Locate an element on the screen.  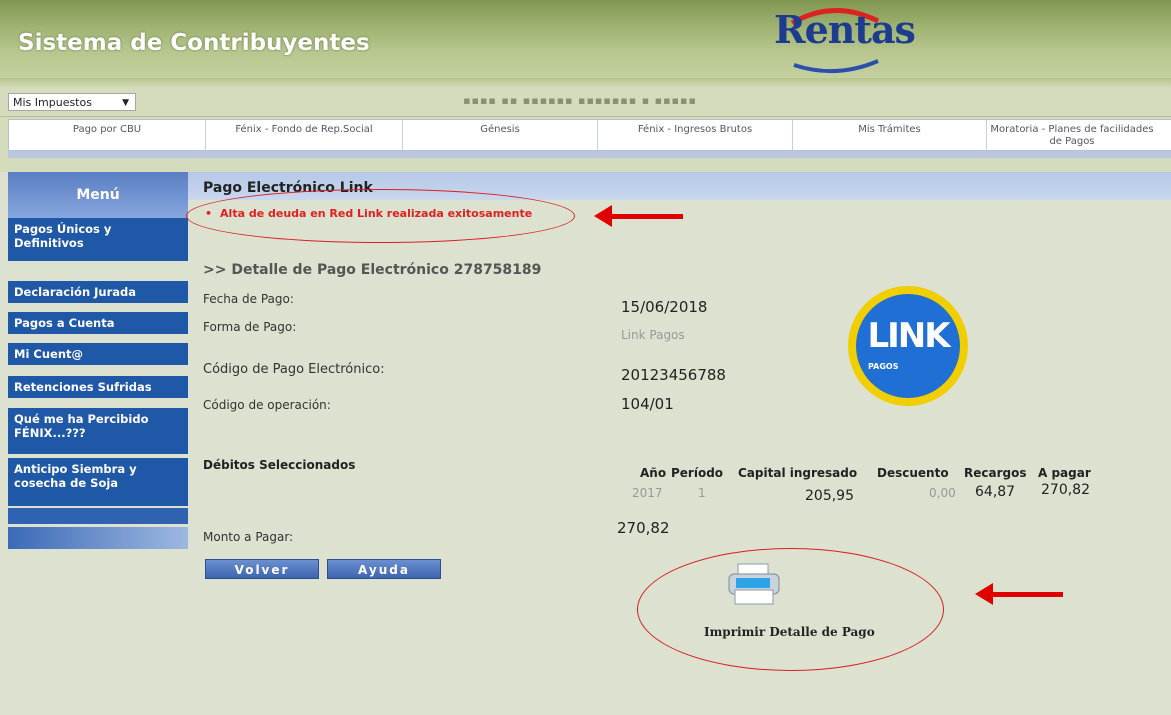
detail-title: >> Detalle de Pago Electrónico 278758189 is located at coordinates (372, 270).